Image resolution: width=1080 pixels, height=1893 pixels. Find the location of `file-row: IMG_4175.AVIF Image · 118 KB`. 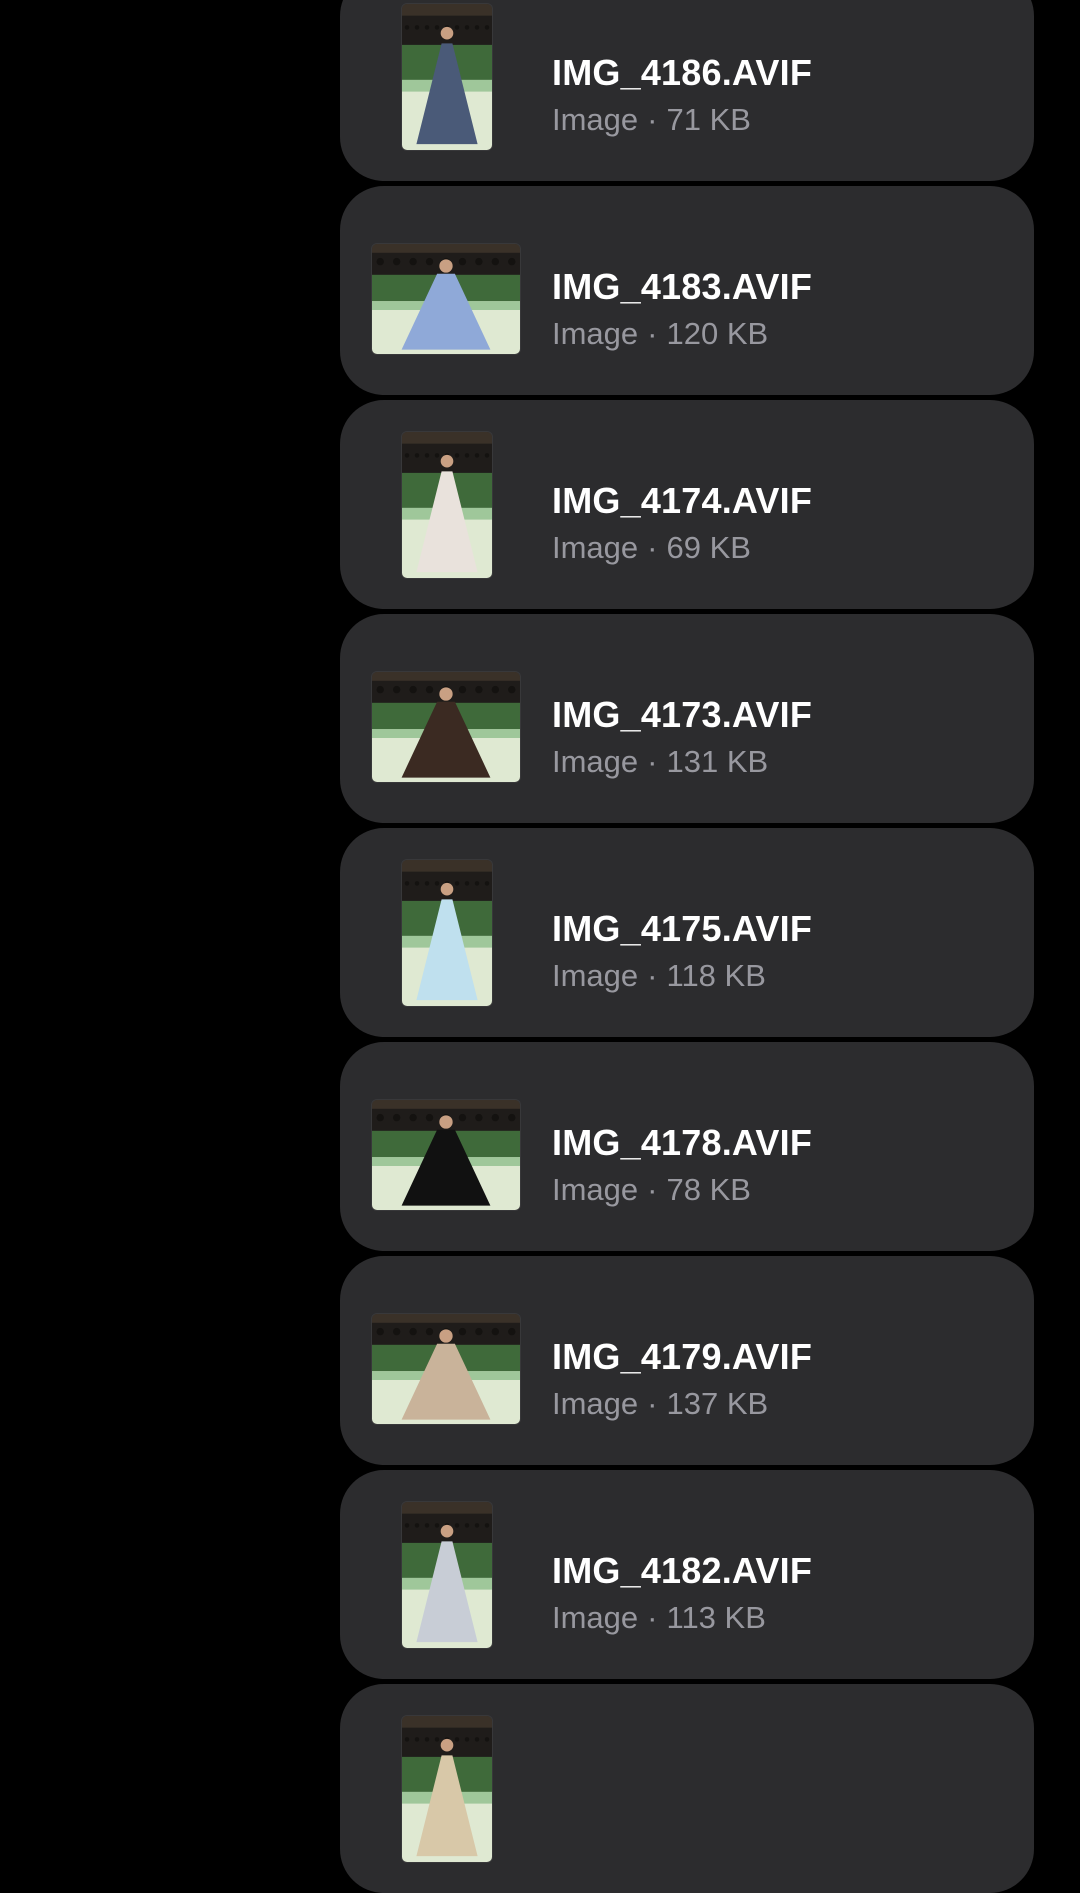

file-row: IMG_4175.AVIF Image · 118 KB is located at coordinates (687, 932).